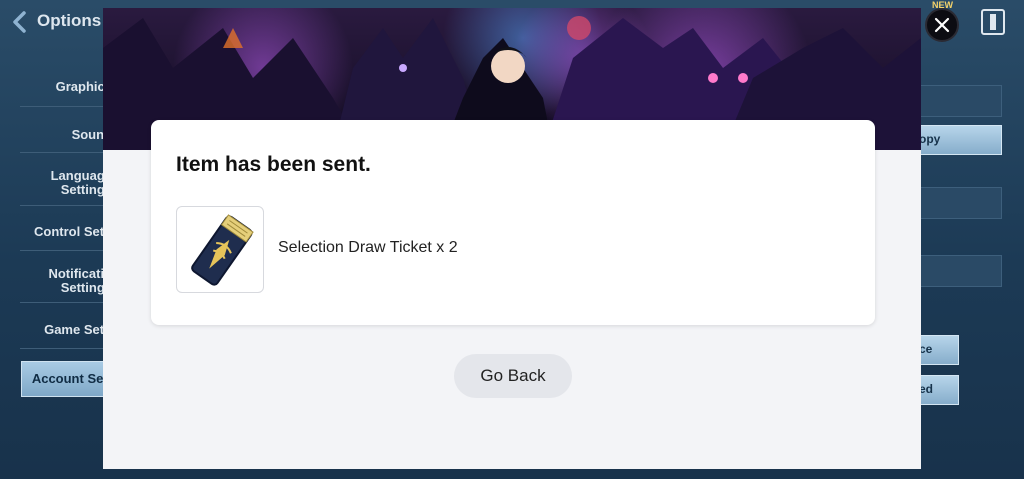 This screenshot has width=1024, height=479. I want to click on ticket-icon, so click(222, 250).